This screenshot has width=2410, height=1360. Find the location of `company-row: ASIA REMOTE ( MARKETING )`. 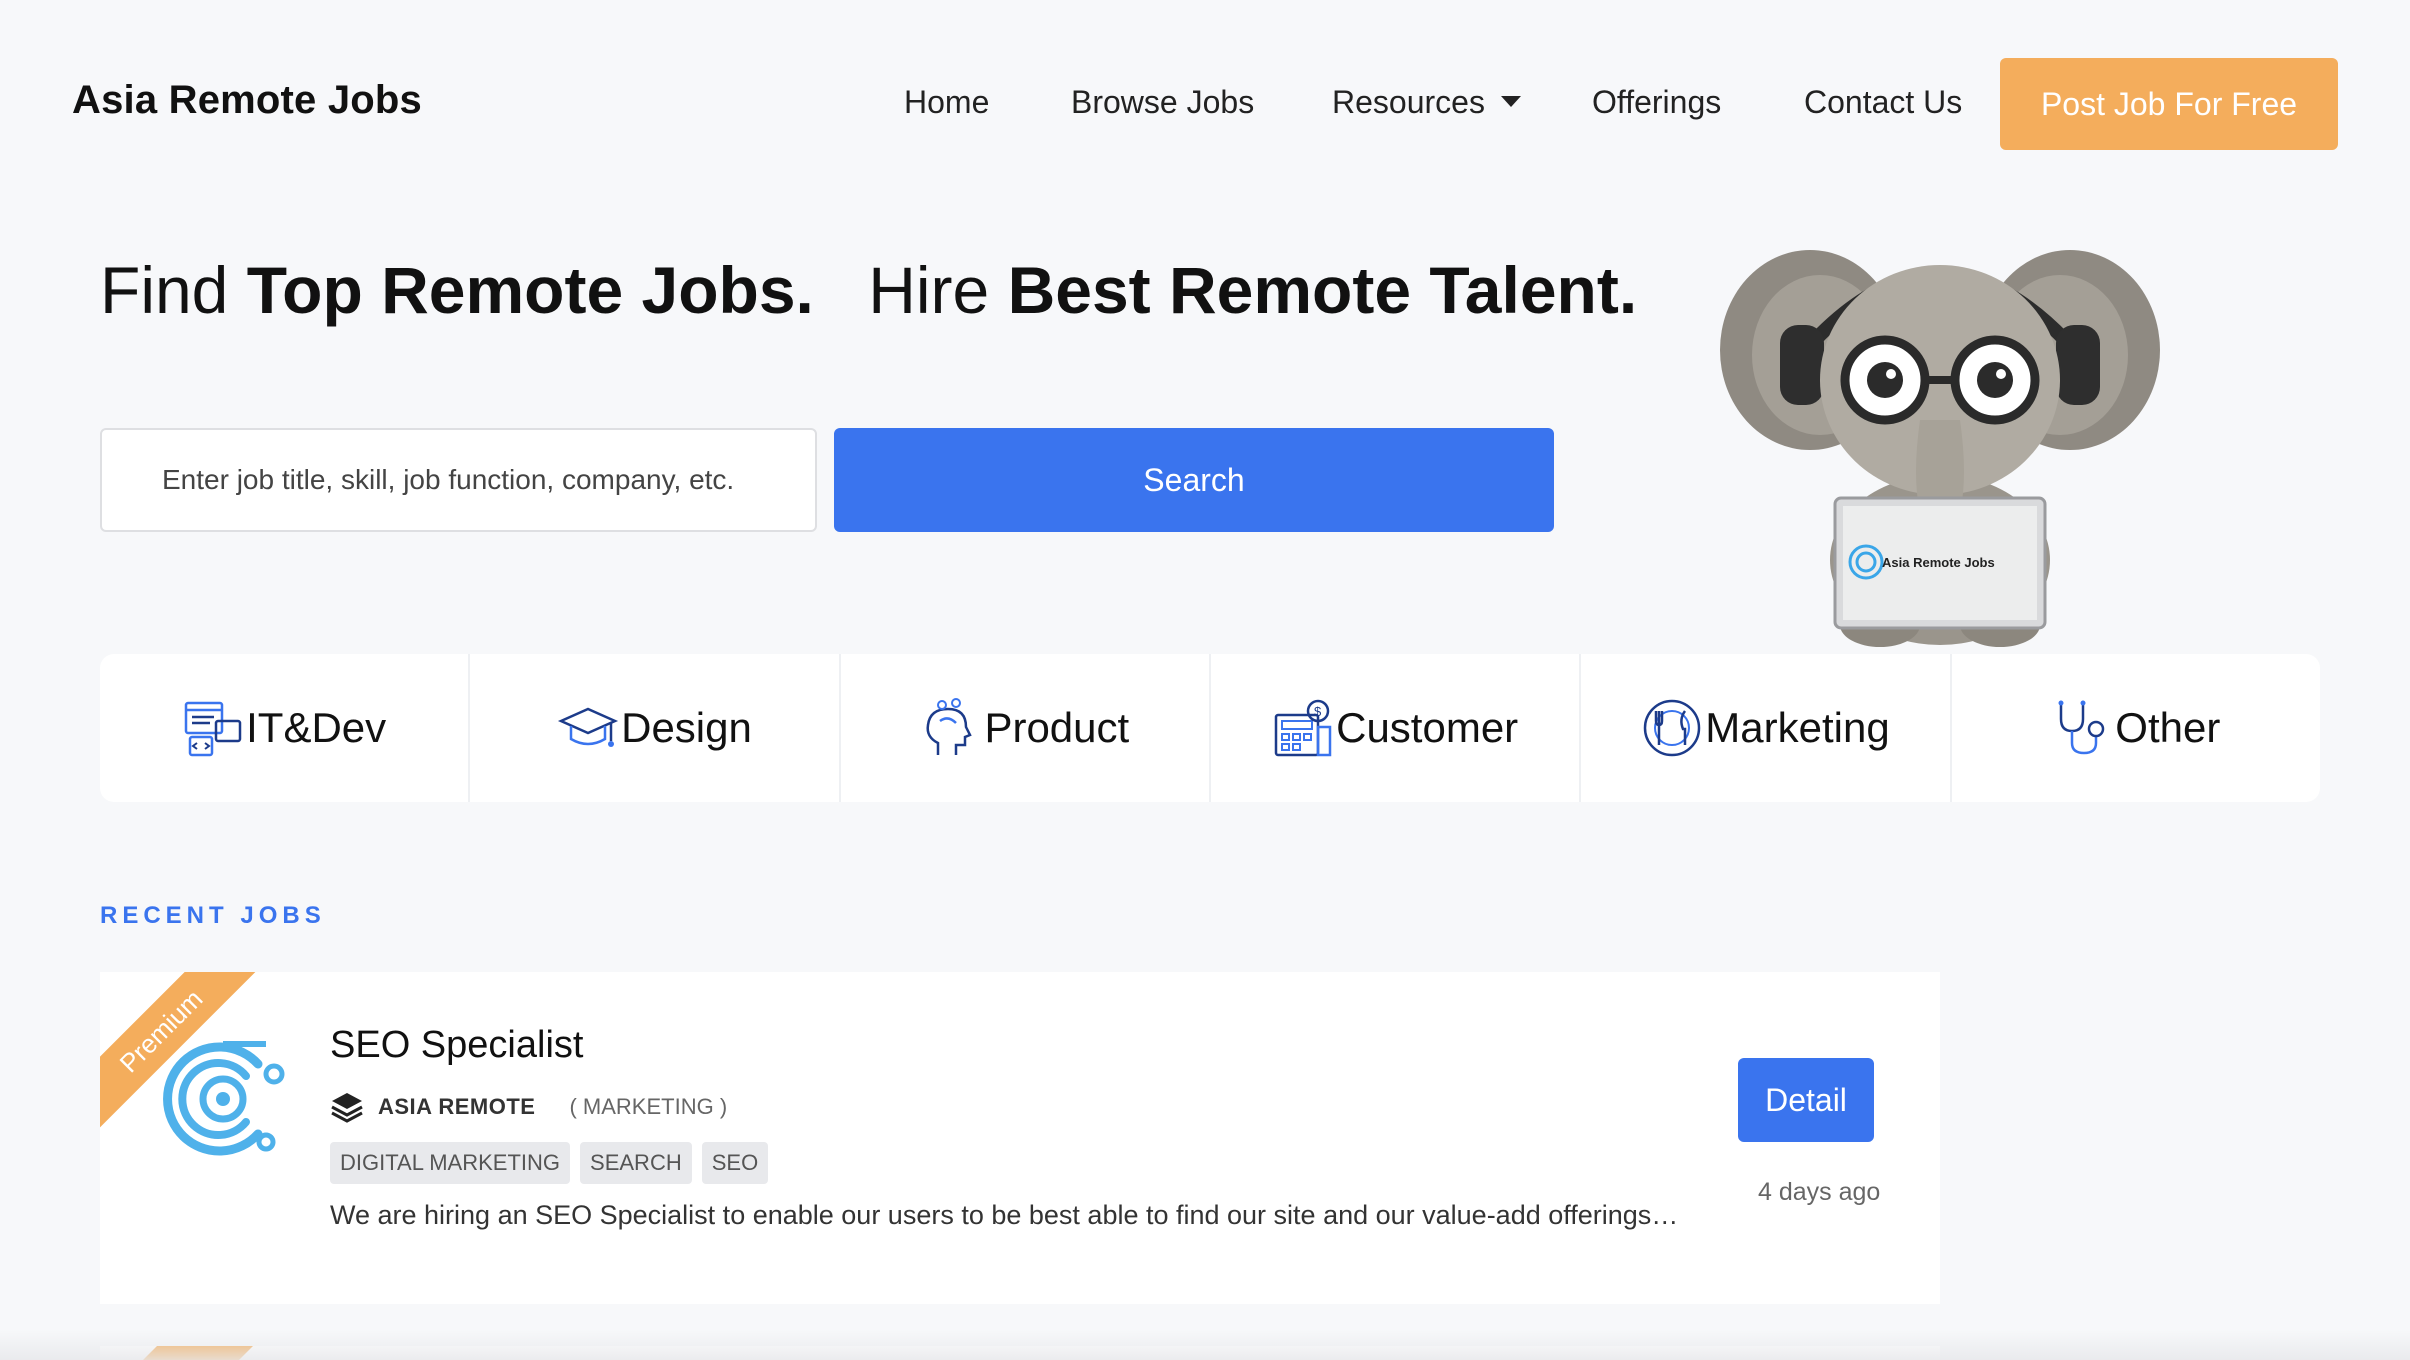

company-row: ASIA REMOTE ( MARKETING ) is located at coordinates (528, 1107).